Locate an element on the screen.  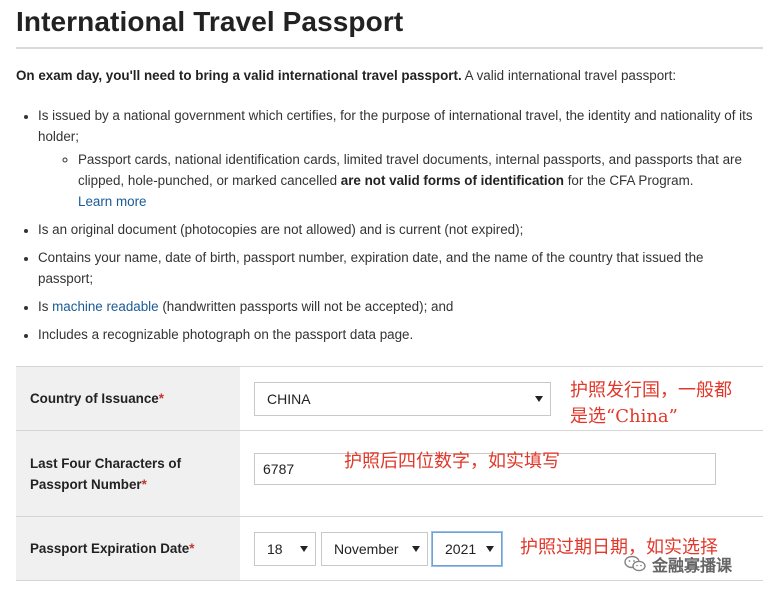
watermark: 金融寡播课 is located at coordinates (678, 564).